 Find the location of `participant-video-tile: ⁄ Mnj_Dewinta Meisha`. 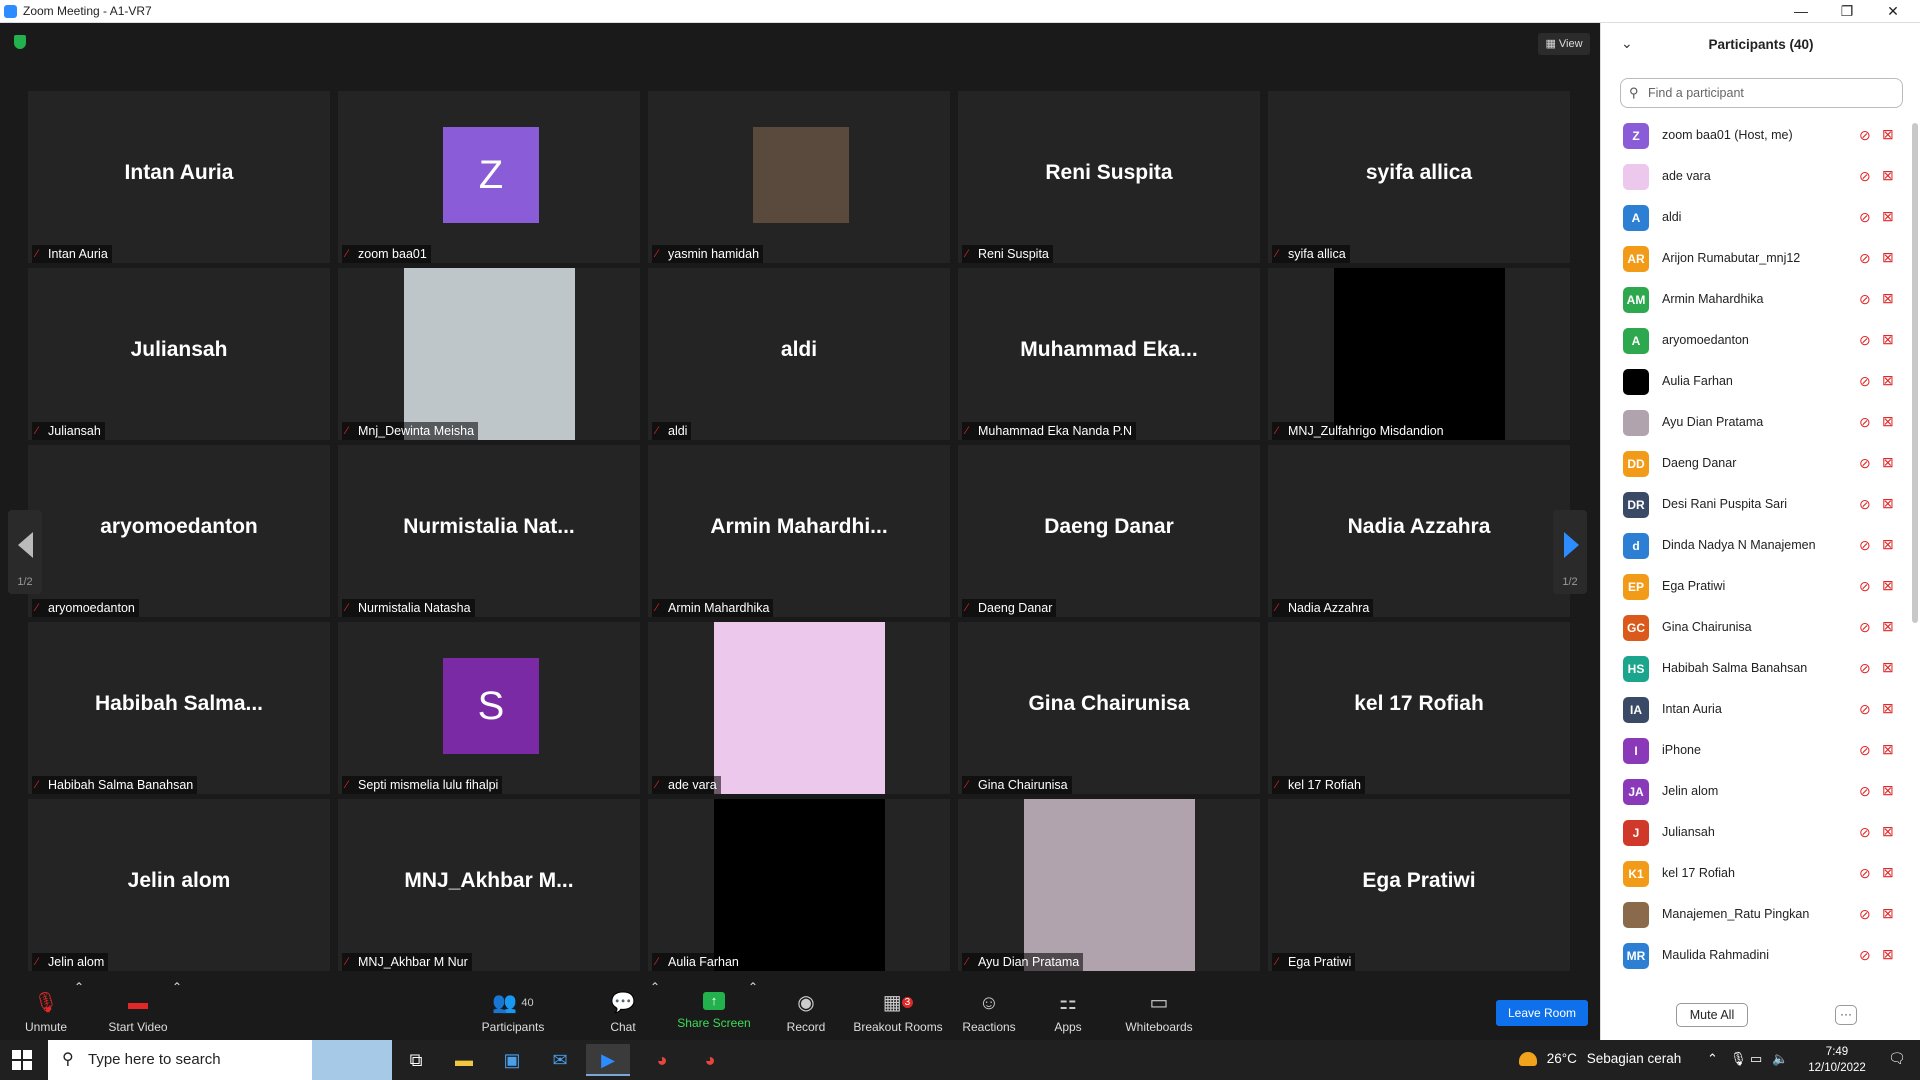

participant-video-tile: ⁄ Mnj_Dewinta Meisha is located at coordinates (489, 354).